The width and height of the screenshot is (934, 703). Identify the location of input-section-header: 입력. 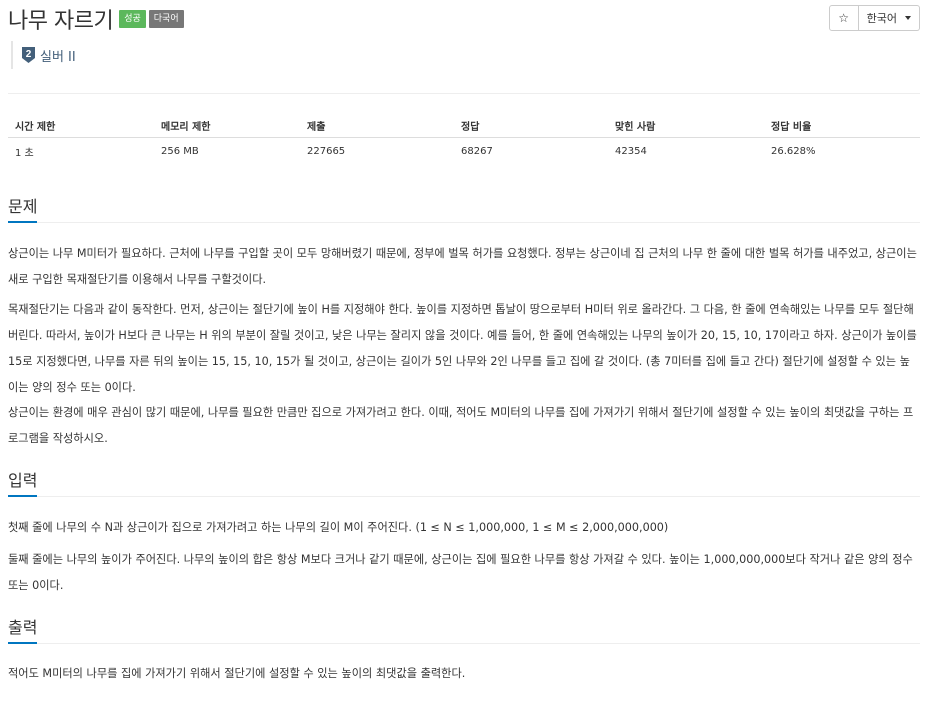
(464, 482).